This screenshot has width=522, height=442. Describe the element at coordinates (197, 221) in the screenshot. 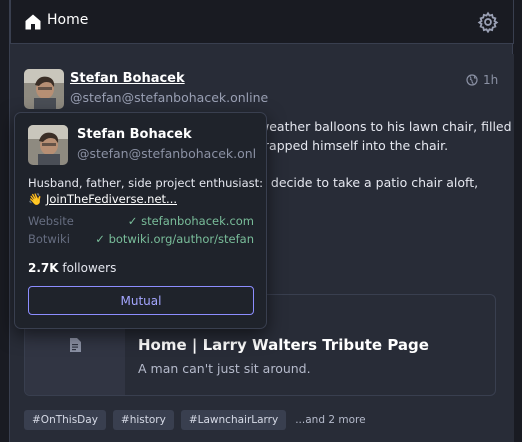

I see `field-link: stefanbohacek.com` at that location.